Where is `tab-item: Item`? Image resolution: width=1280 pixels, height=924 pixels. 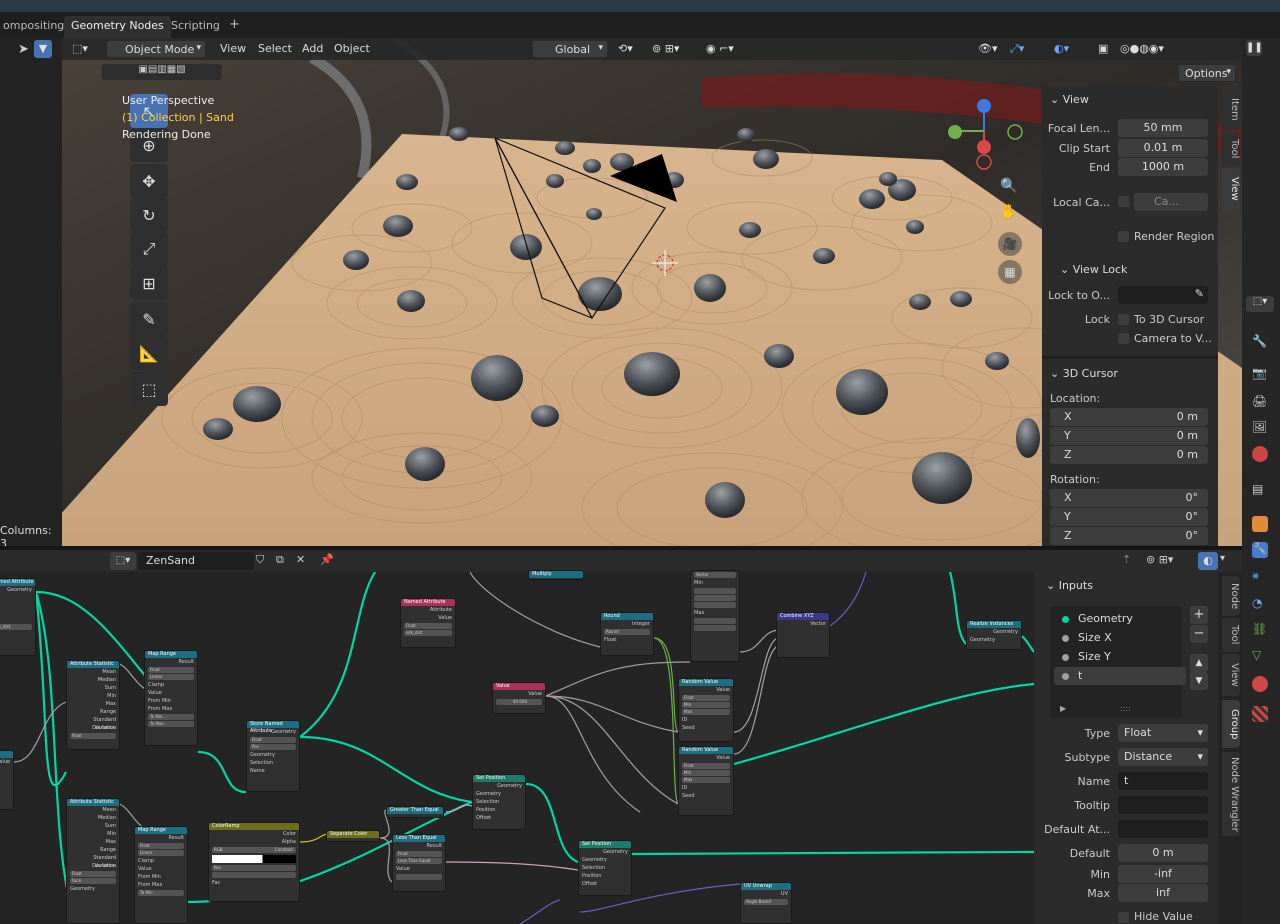
tab-item: Item is located at coordinates (1231, 109).